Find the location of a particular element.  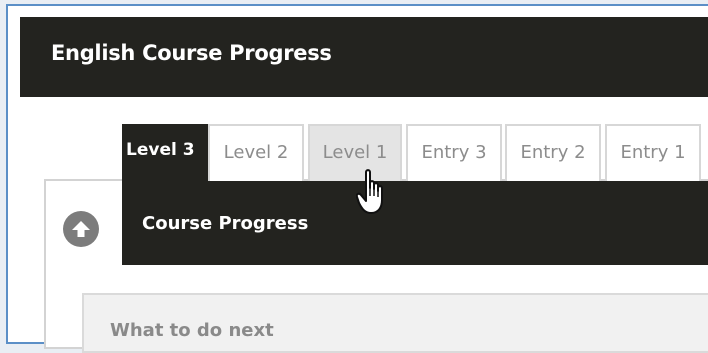

tab-level-2: Level 2 is located at coordinates (256, 152).